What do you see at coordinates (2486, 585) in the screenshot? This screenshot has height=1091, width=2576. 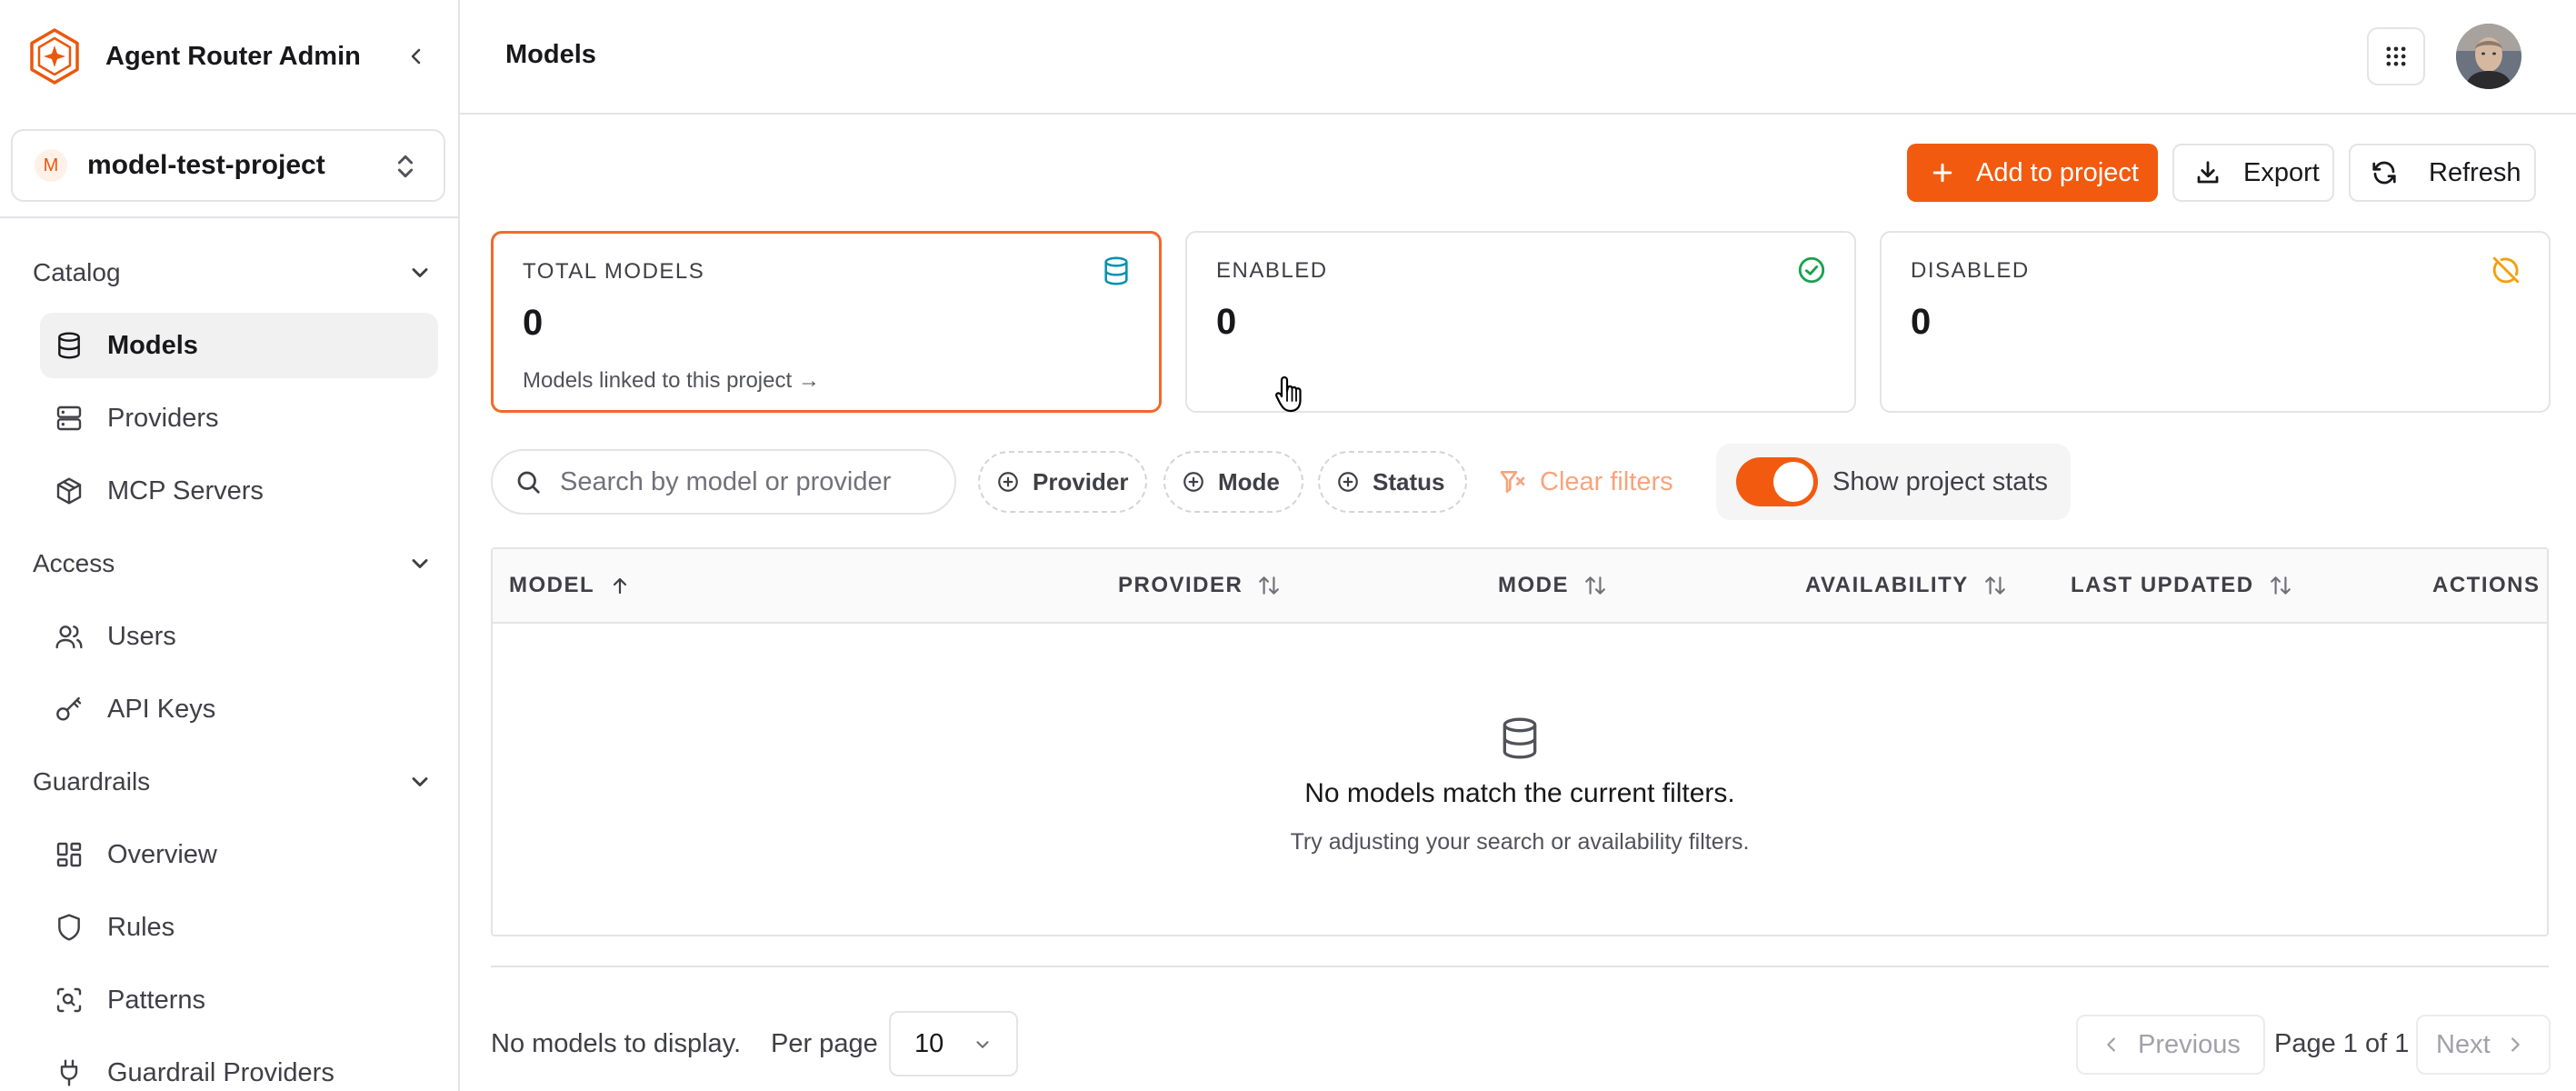 I see `column-label: ACTIONS` at bounding box center [2486, 585].